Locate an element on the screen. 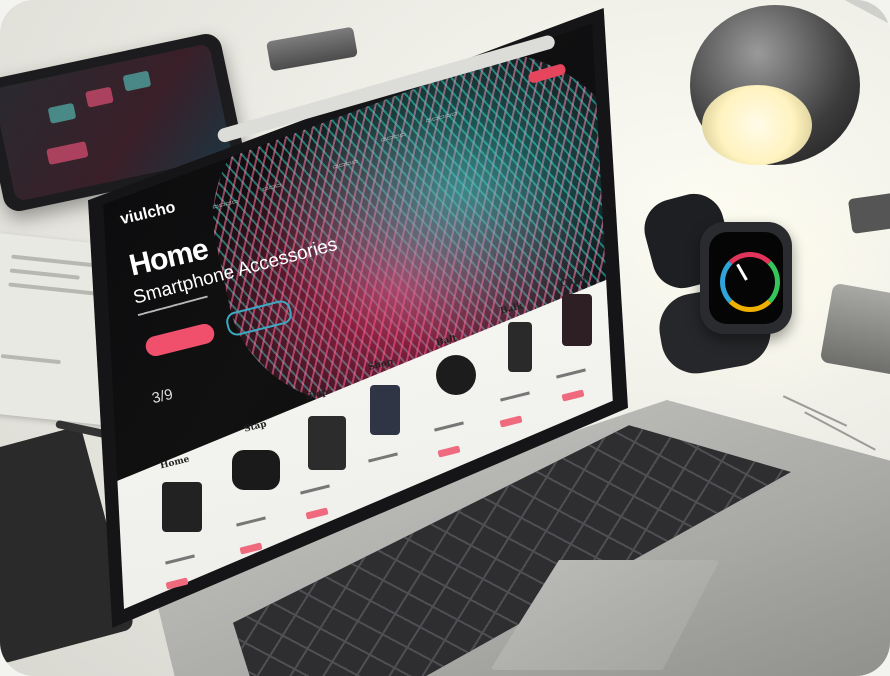 This screenshot has width=890, height=676. watch-face is located at coordinates (746, 278).